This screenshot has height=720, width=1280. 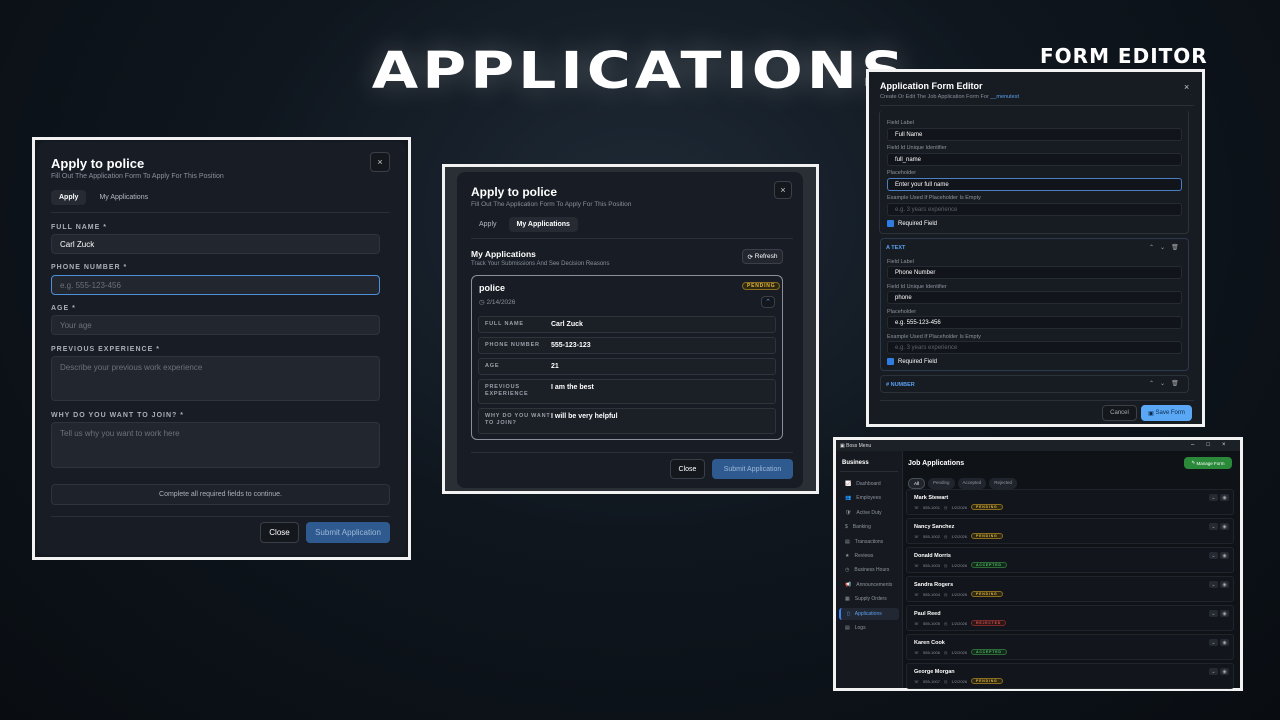 I want to click on sidebar-item-employees: 👥 Employees, so click(x=869, y=498).